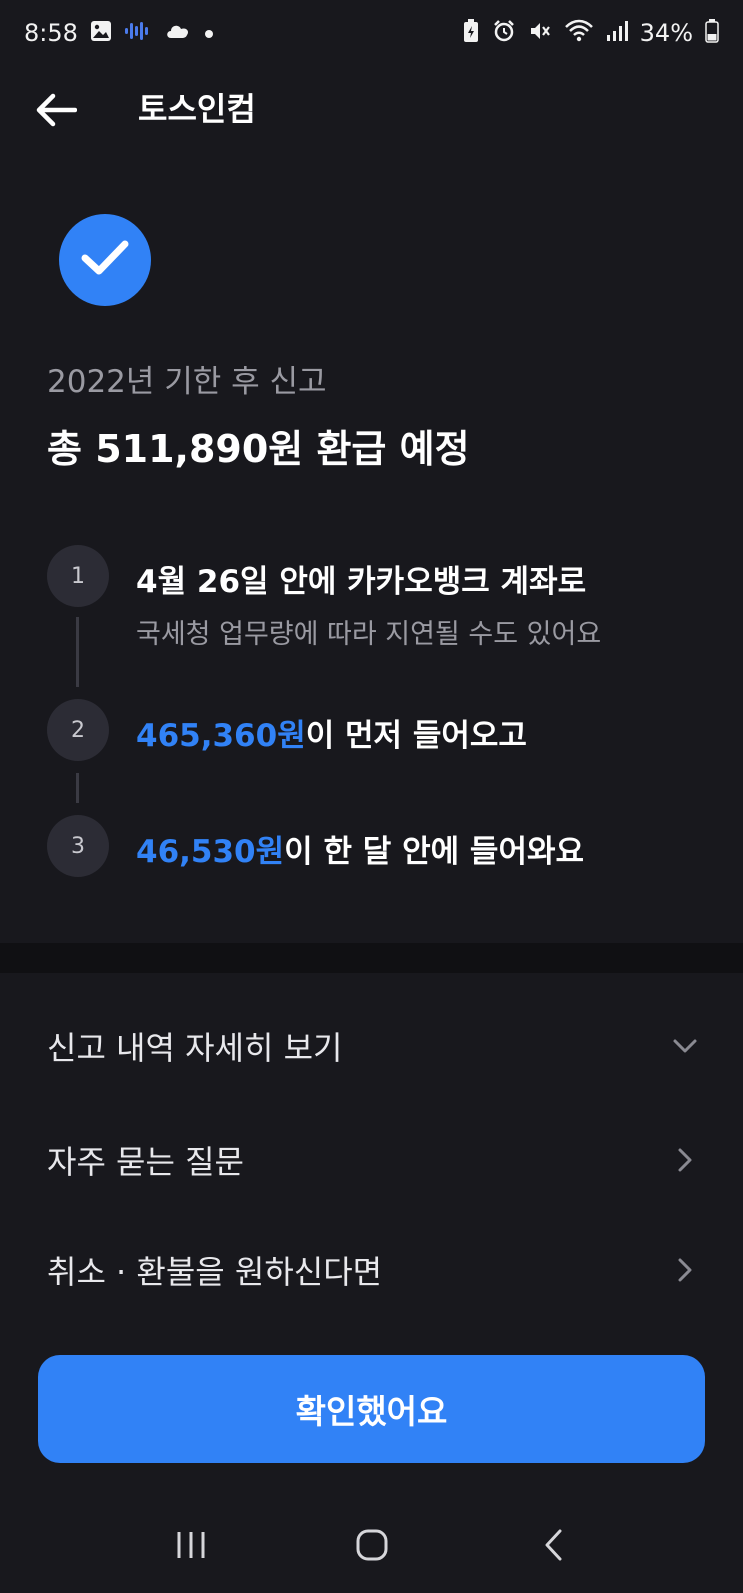  What do you see at coordinates (371, 120) in the screenshot?
I see `app-bar: 토스인컴` at bounding box center [371, 120].